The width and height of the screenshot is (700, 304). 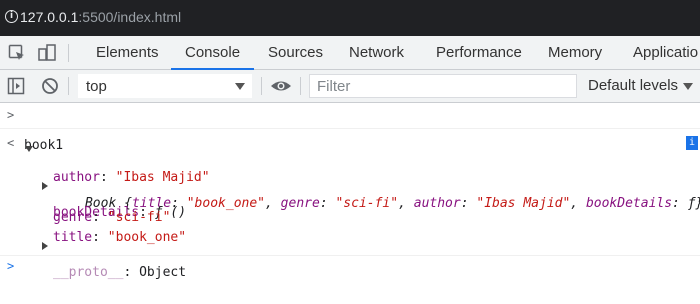 What do you see at coordinates (100, 17) in the screenshot?
I see `url-text: 127.0.0.1:5500/index.html` at bounding box center [100, 17].